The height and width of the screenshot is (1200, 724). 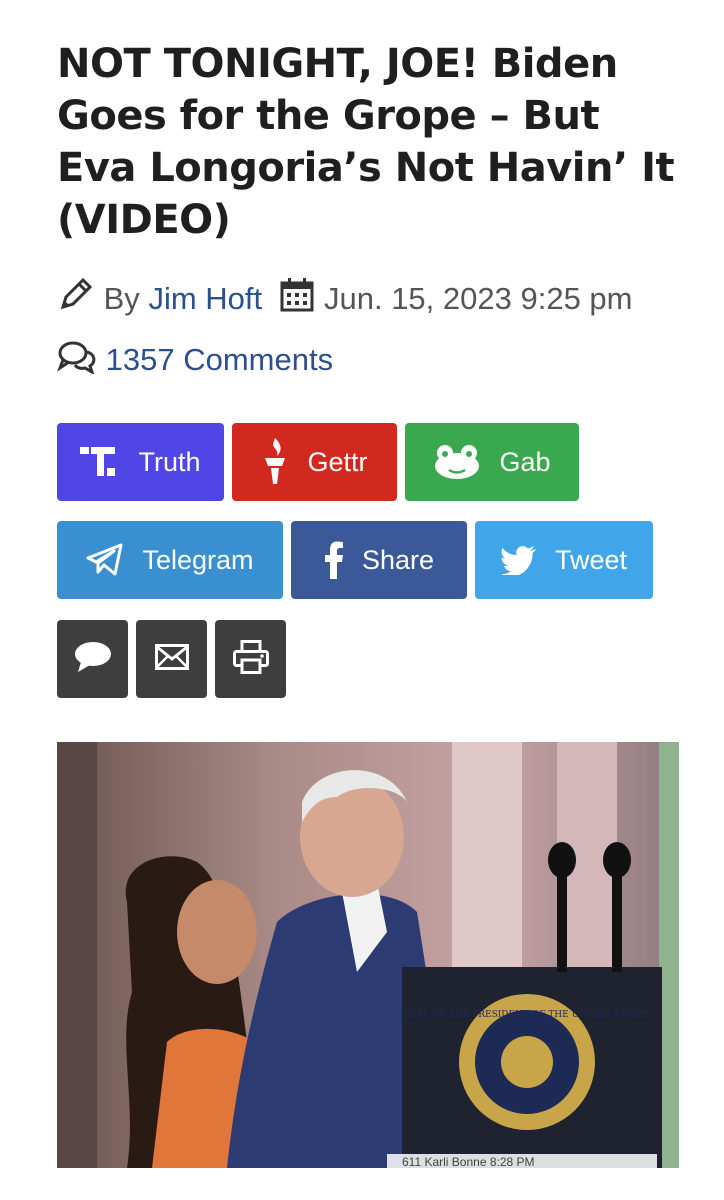 What do you see at coordinates (525, 461) in the screenshot?
I see `gab-label: Gab` at bounding box center [525, 461].